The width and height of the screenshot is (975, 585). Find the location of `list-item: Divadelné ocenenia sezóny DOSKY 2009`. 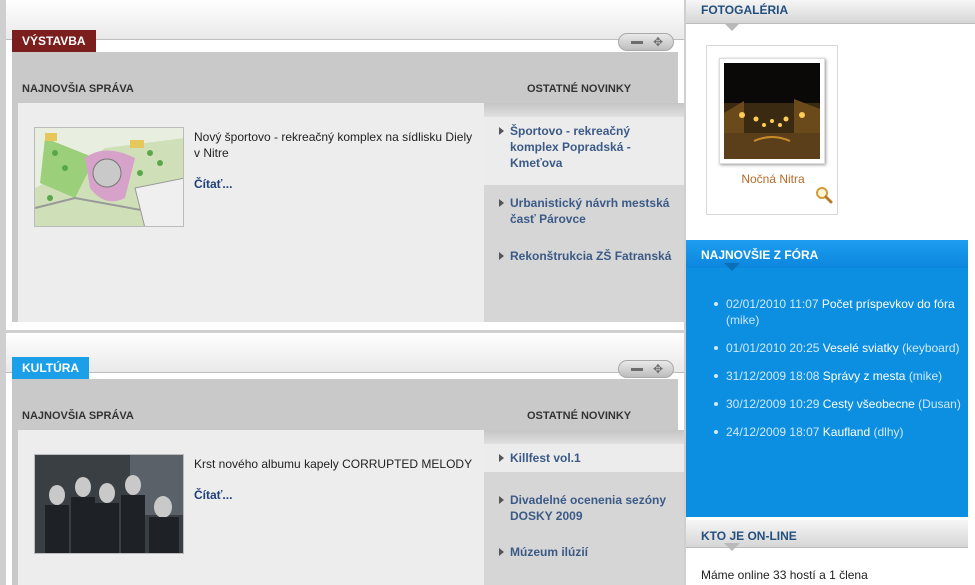

list-item: Divadelné ocenenia sezóny DOSKY 2009 is located at coordinates (584, 508).